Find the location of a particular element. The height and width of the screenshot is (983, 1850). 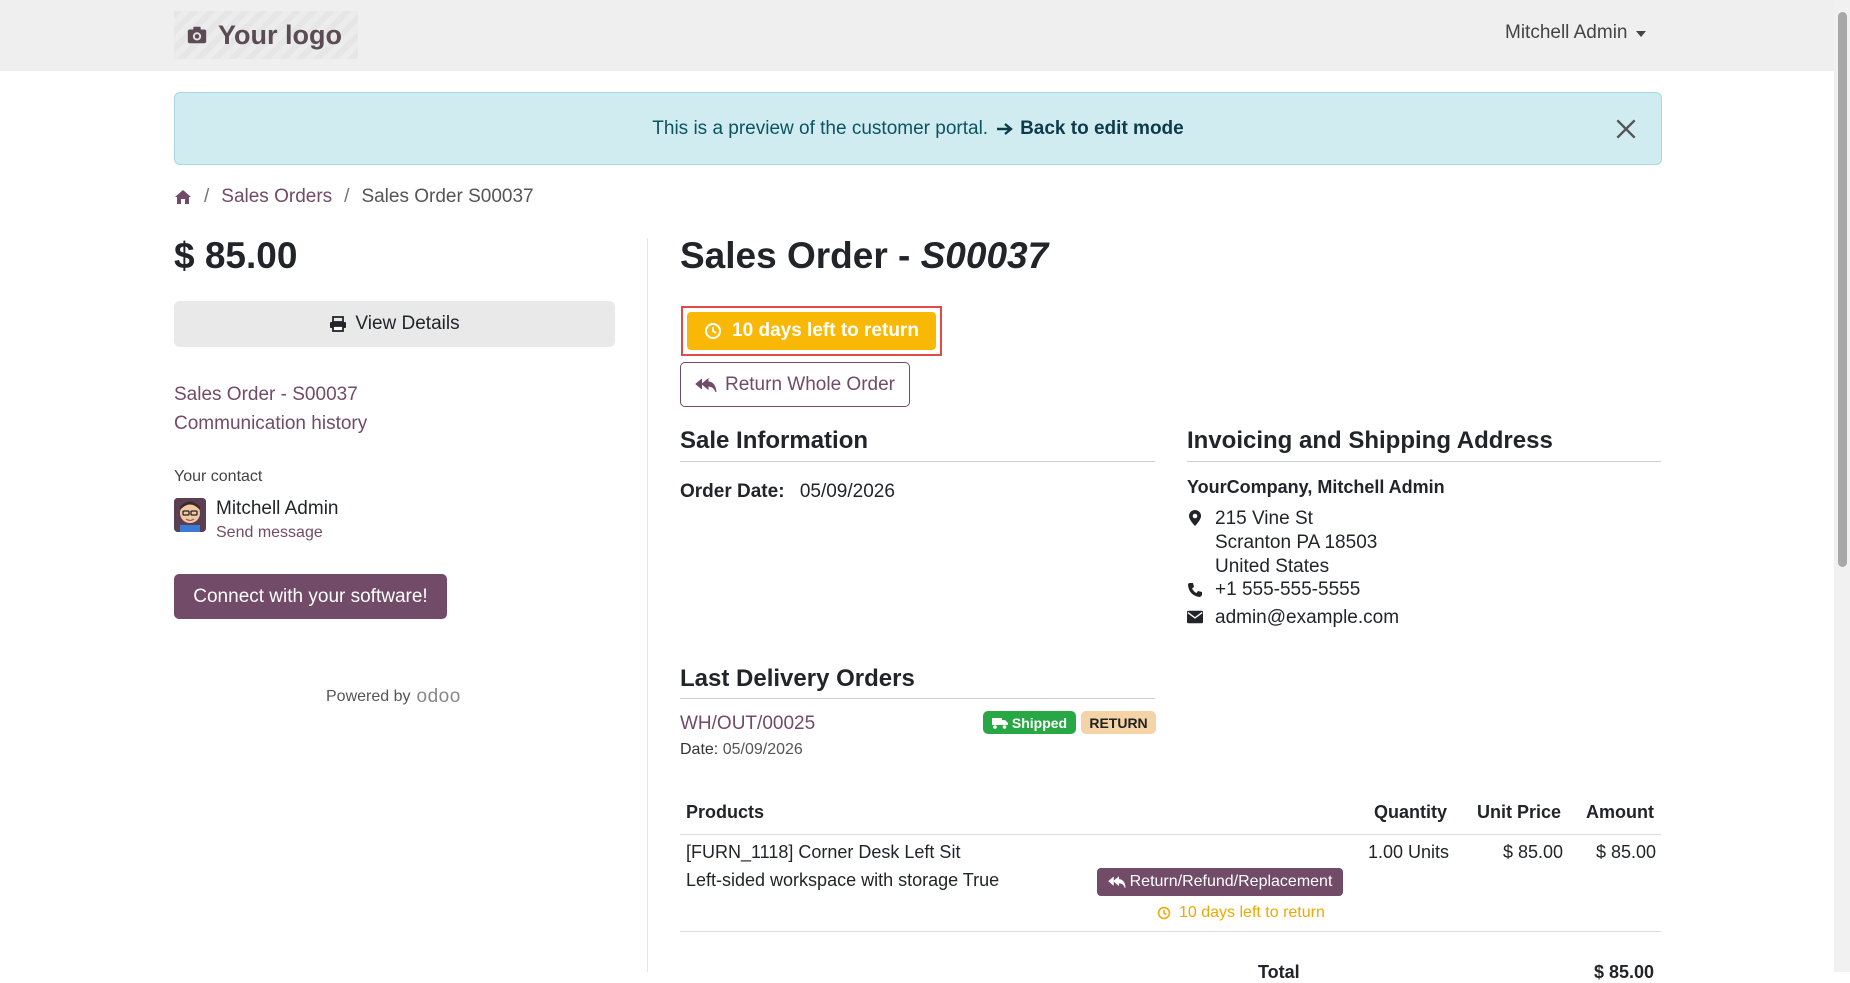

company-logo: Your logo is located at coordinates (266, 35).